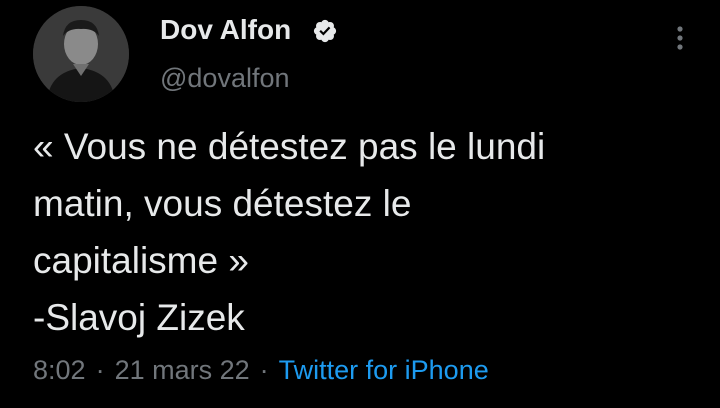 This screenshot has height=408, width=720. Describe the element at coordinates (141, 260) in the screenshot. I see `tweet-text-line: capitalisme »` at that location.